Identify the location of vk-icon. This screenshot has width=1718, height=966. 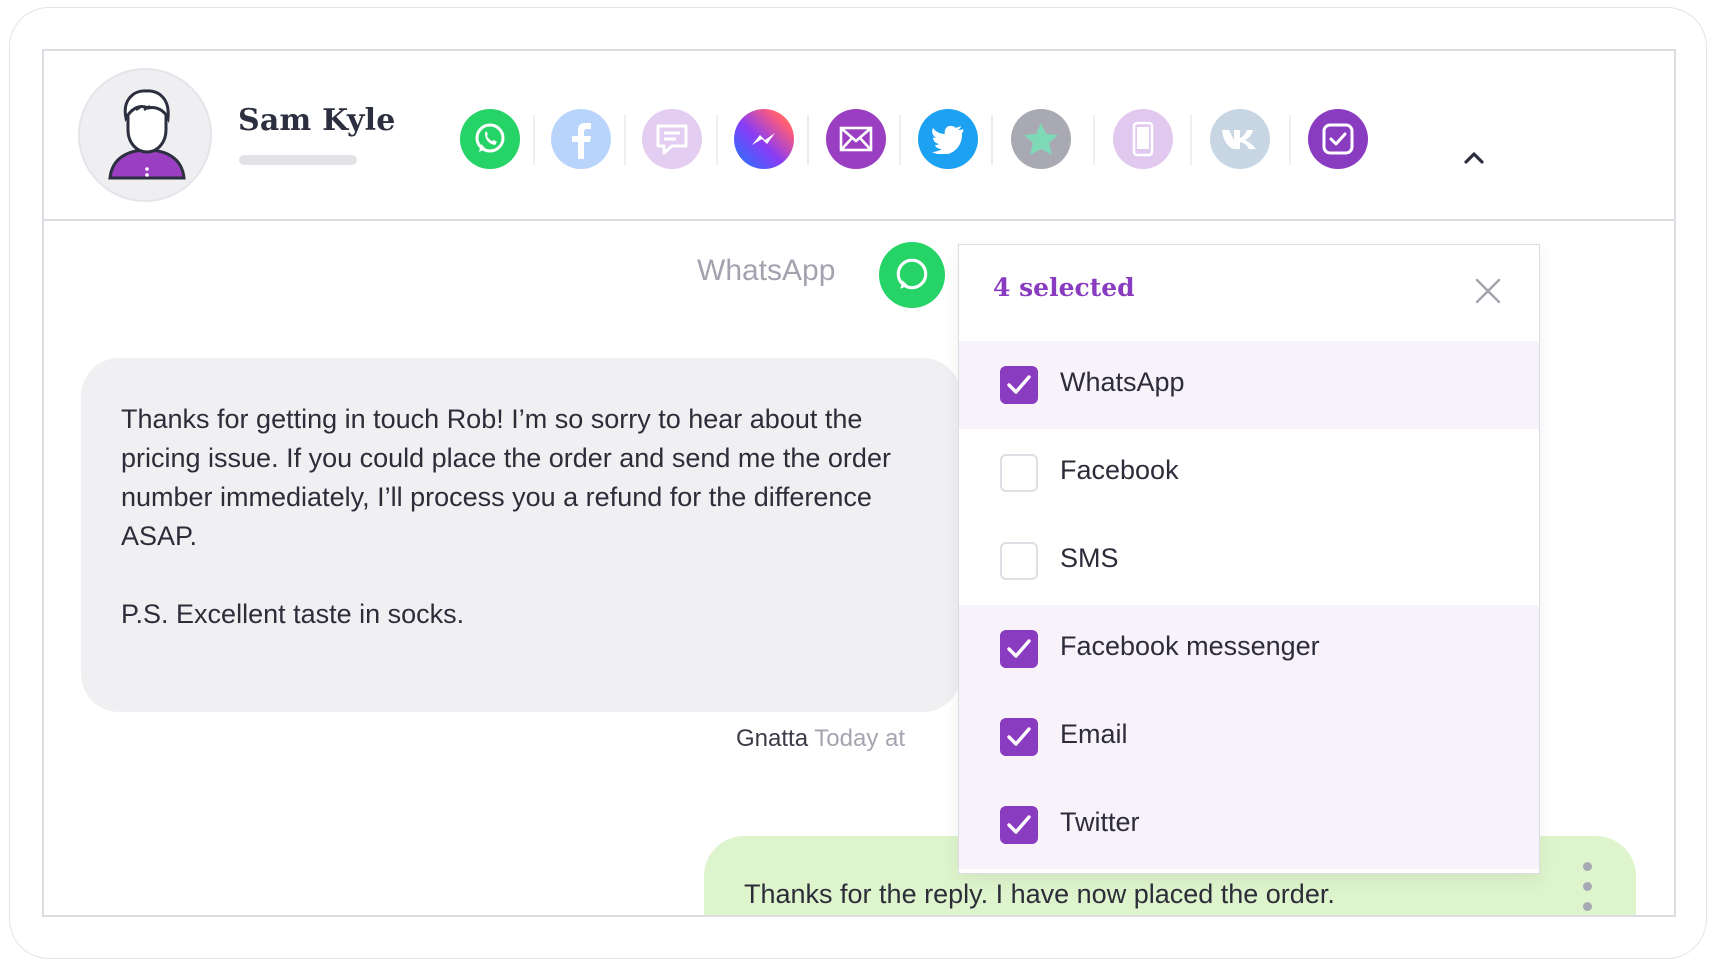
(1239, 139).